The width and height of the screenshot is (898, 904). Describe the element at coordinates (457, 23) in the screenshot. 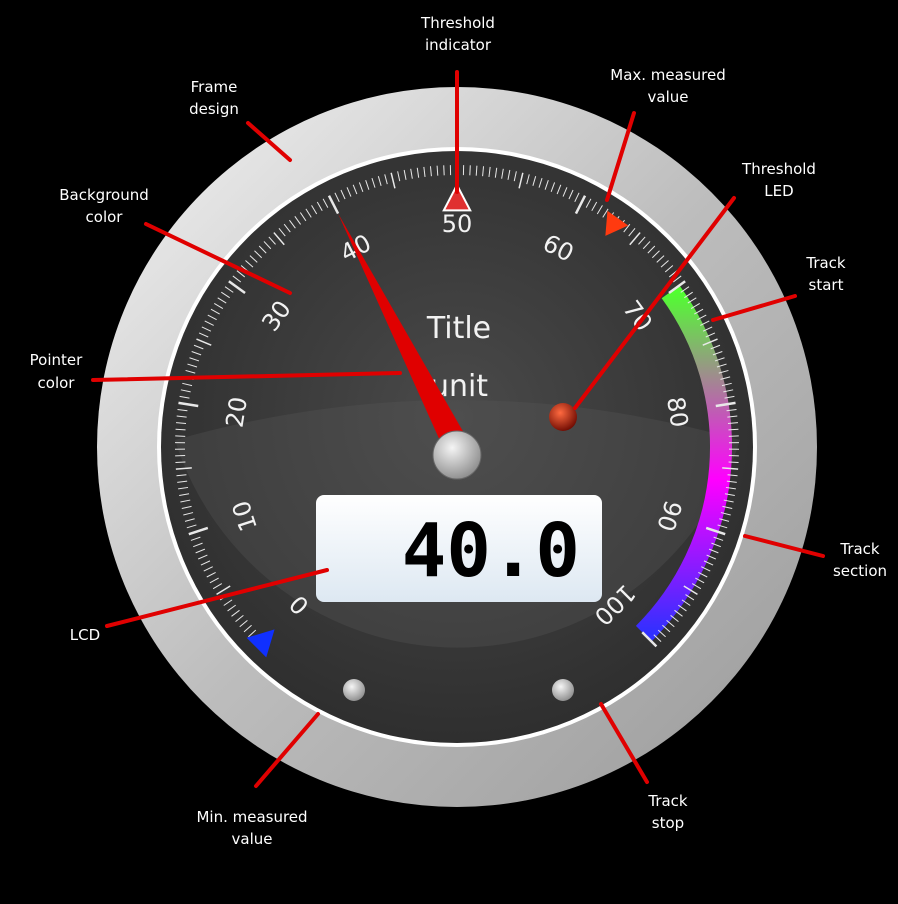

I see `callout-threshold-indicator-1: Threshold` at that location.